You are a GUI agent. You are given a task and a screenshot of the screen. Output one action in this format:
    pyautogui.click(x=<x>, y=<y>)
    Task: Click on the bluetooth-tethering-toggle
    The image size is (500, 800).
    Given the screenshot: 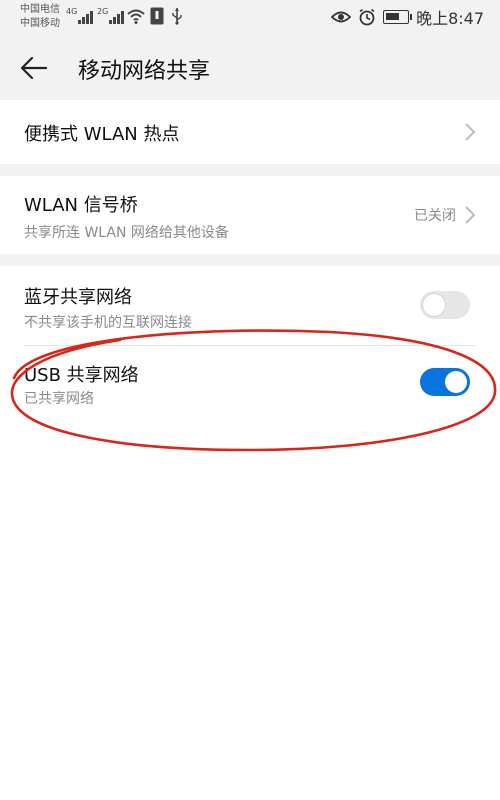 What is the action you would take?
    pyautogui.click(x=445, y=305)
    